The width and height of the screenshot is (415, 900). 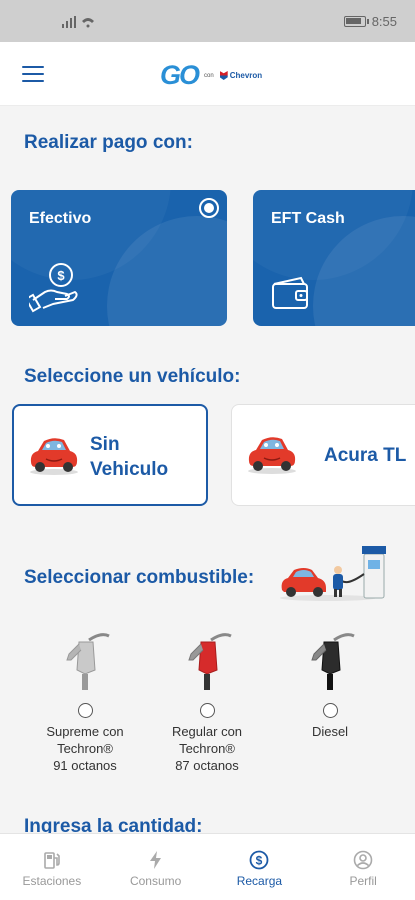 What do you see at coordinates (132, 376) in the screenshot?
I see `vehicle-title: Seleccione un vehículo:` at bounding box center [132, 376].